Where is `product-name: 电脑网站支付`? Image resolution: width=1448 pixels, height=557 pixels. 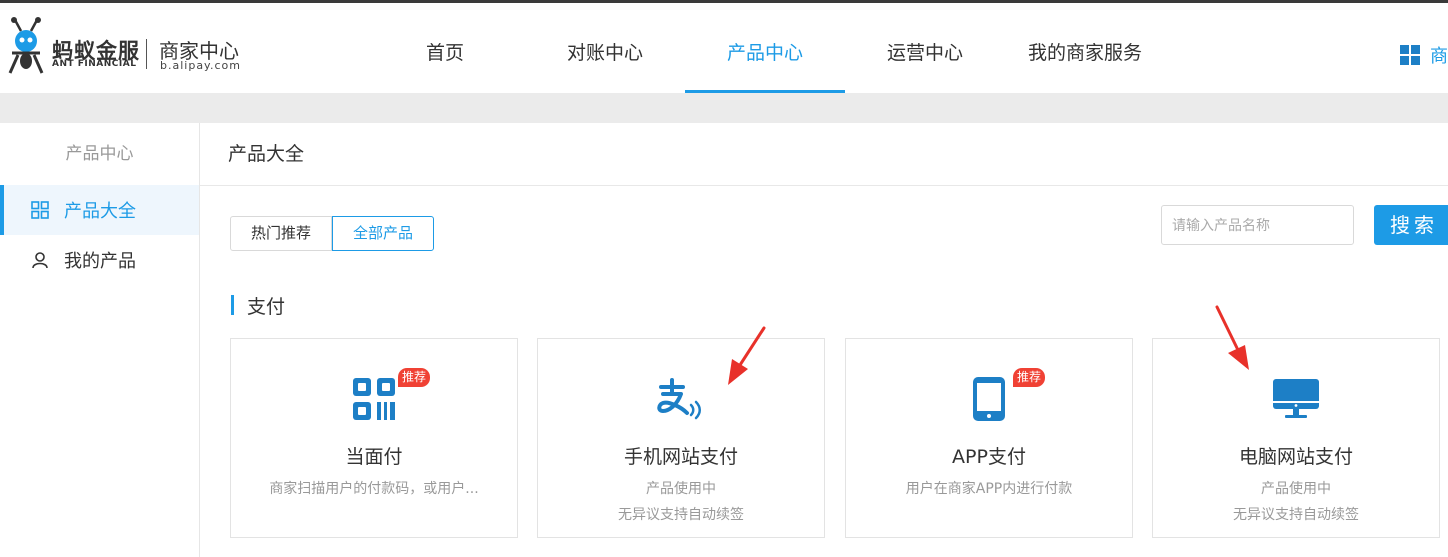 product-name: 电脑网站支付 is located at coordinates (1295, 457).